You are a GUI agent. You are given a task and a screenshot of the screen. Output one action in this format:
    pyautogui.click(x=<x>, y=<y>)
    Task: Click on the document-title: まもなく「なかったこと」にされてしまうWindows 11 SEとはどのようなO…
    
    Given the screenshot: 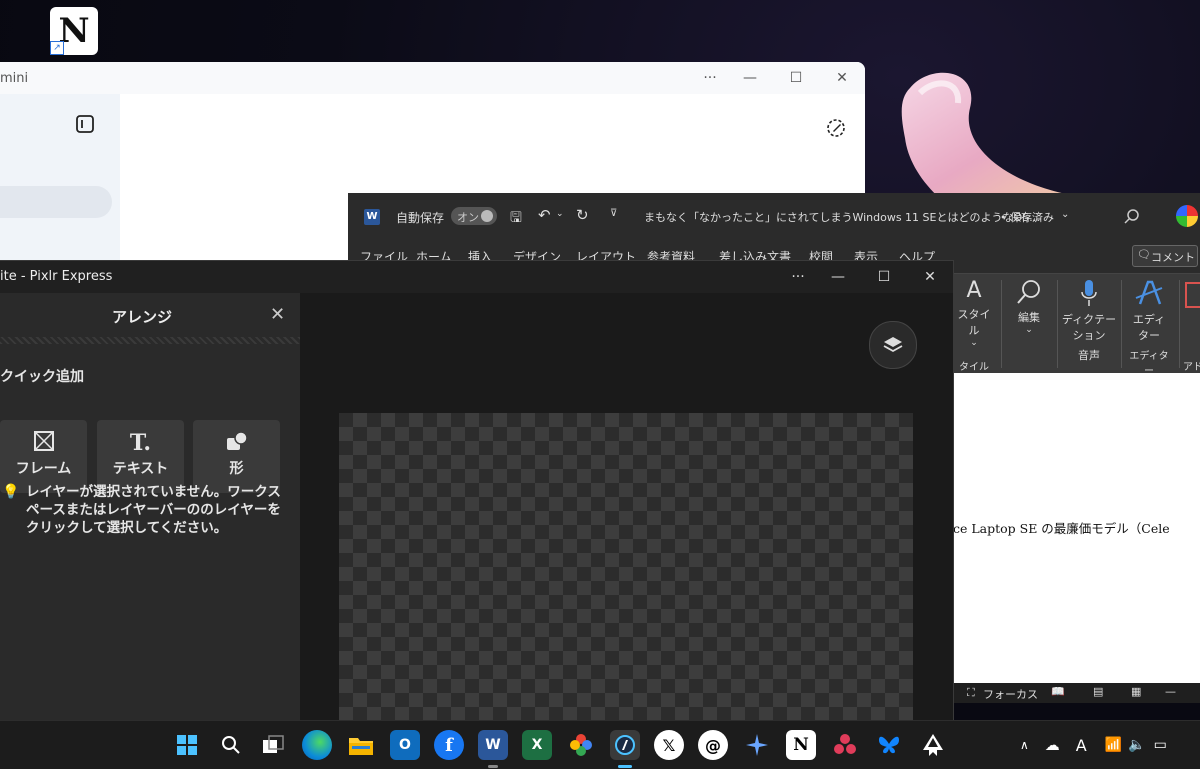 What is the action you would take?
    pyautogui.click(x=842, y=217)
    